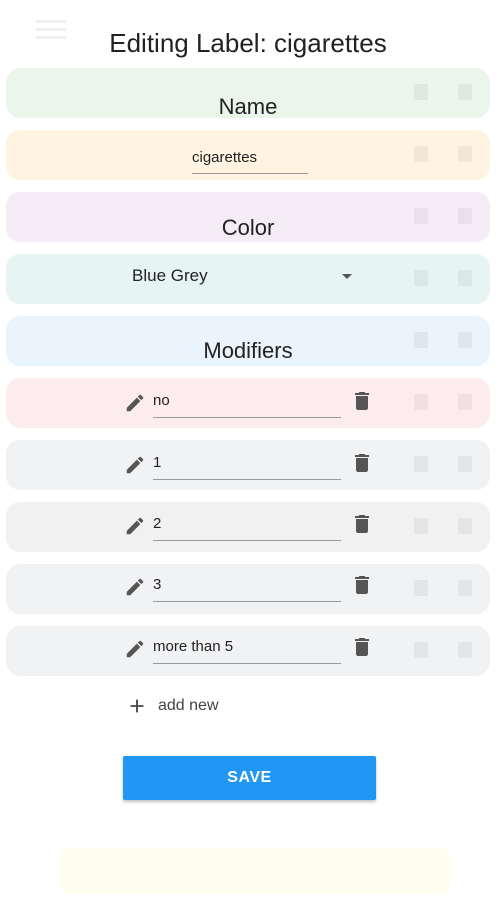 The width and height of the screenshot is (496, 900). What do you see at coordinates (188, 705) in the screenshot?
I see `add-modifier-label: add new` at bounding box center [188, 705].